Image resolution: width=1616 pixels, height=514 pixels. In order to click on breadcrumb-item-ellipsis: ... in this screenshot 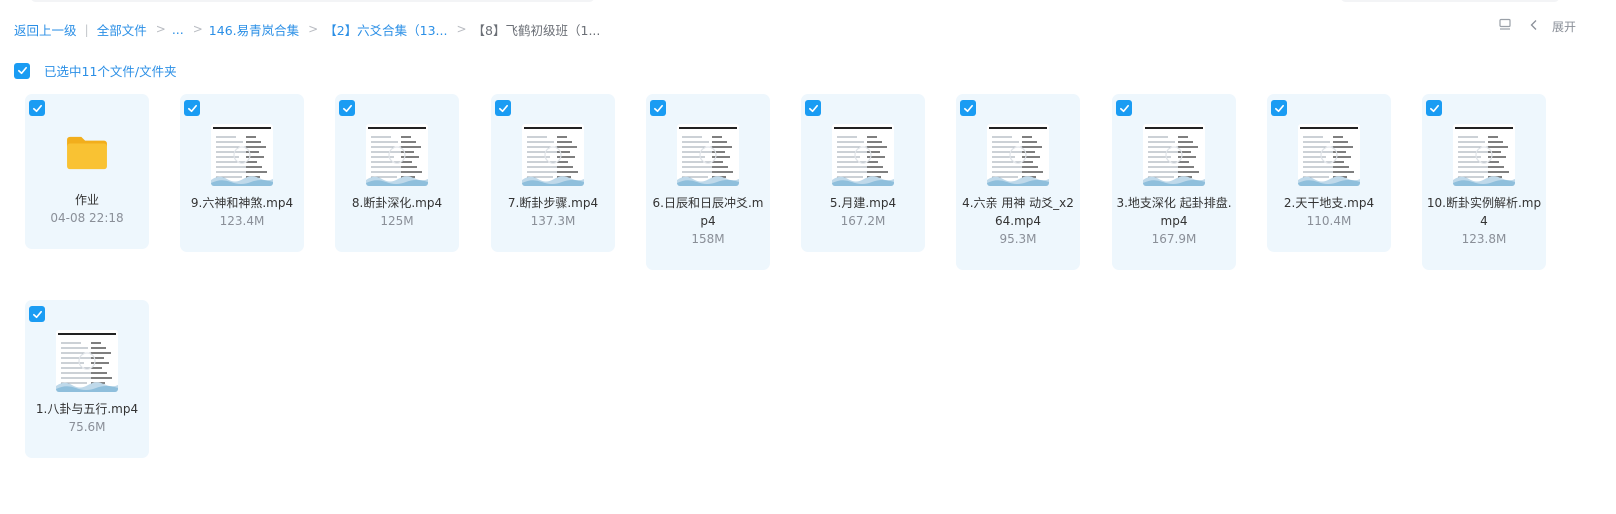, I will do `click(178, 29)`.